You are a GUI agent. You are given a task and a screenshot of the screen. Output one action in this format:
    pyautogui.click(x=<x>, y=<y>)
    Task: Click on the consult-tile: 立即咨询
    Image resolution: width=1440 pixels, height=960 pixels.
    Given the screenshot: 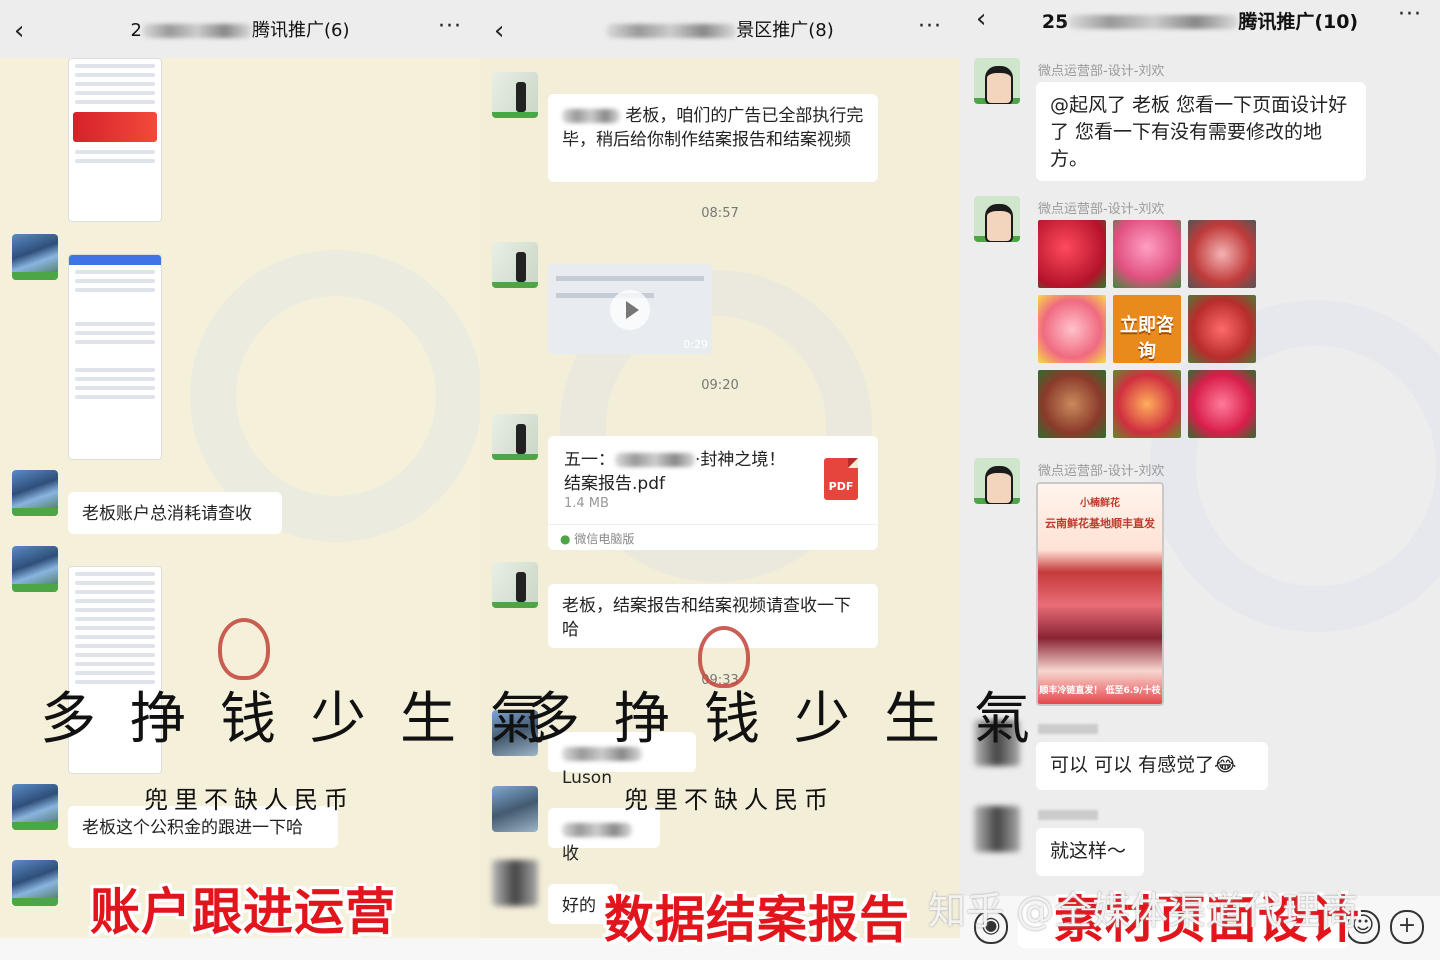 What is the action you would take?
    pyautogui.click(x=1147, y=329)
    